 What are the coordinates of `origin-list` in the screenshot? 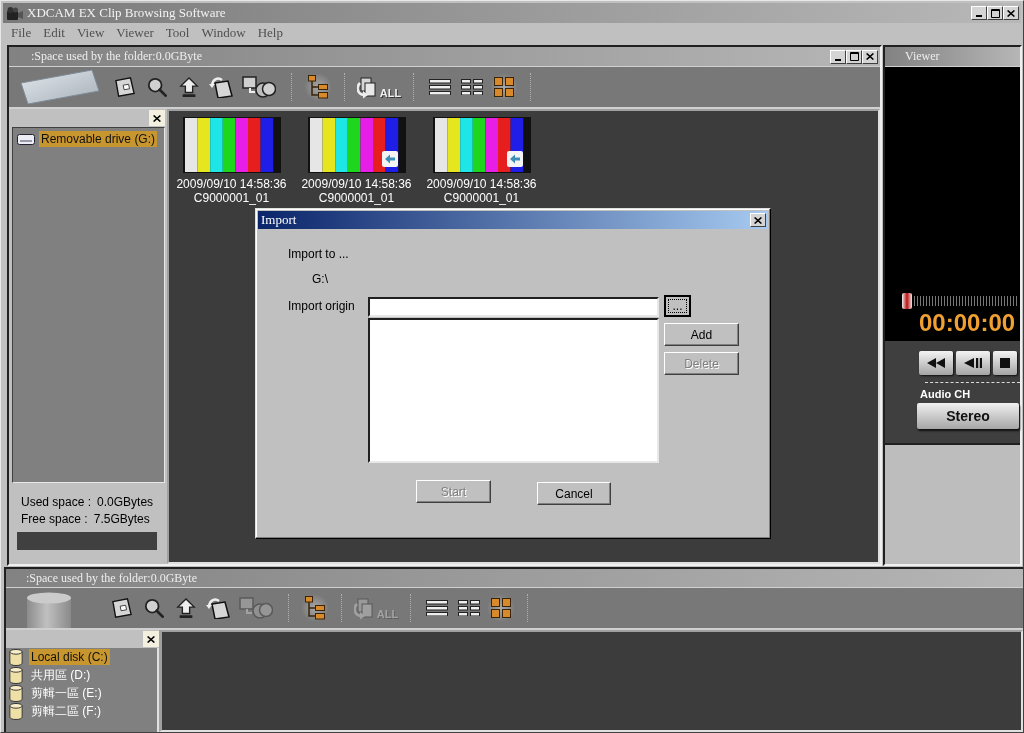 It's located at (513, 390).